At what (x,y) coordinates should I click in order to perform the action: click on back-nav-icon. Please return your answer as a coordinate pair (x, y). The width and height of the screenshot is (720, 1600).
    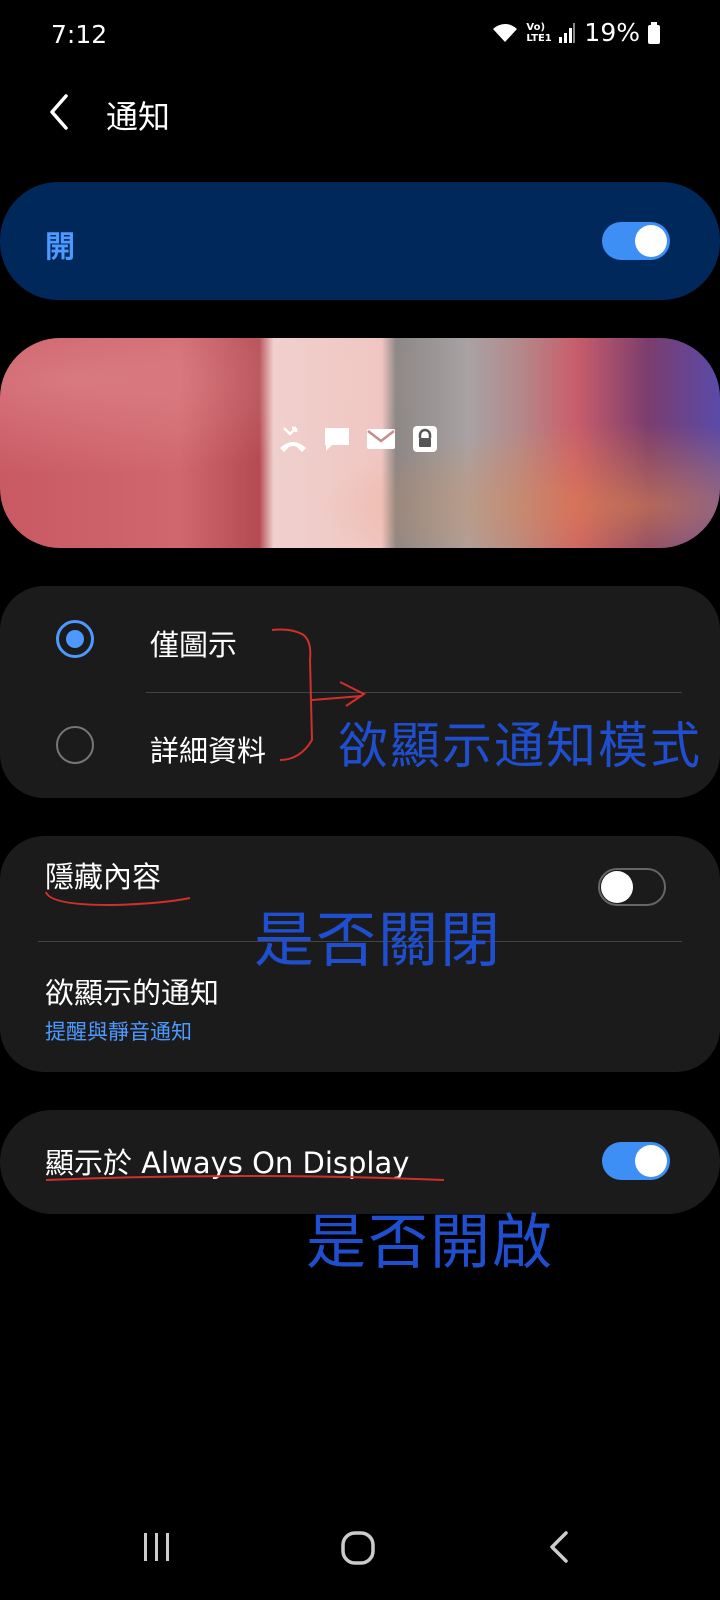
    Looking at the image, I should click on (559, 1547).